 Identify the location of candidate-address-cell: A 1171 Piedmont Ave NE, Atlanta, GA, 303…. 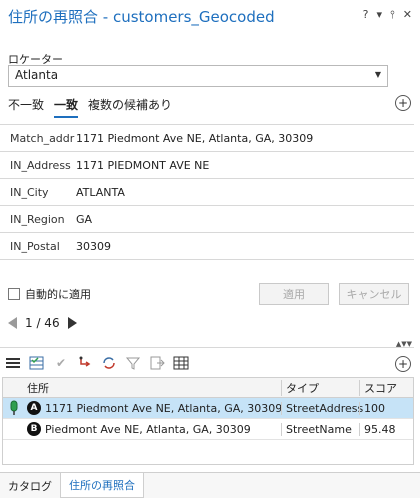
(153, 408).